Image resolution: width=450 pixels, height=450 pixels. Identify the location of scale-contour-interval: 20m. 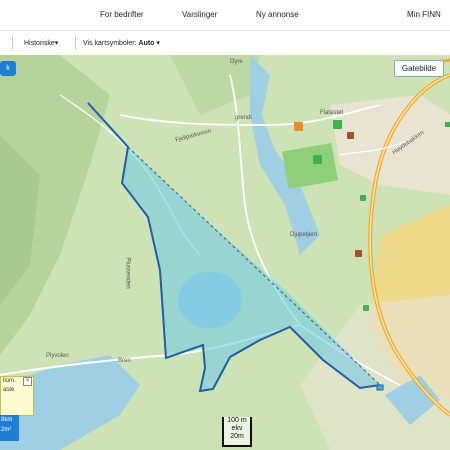
(237, 436).